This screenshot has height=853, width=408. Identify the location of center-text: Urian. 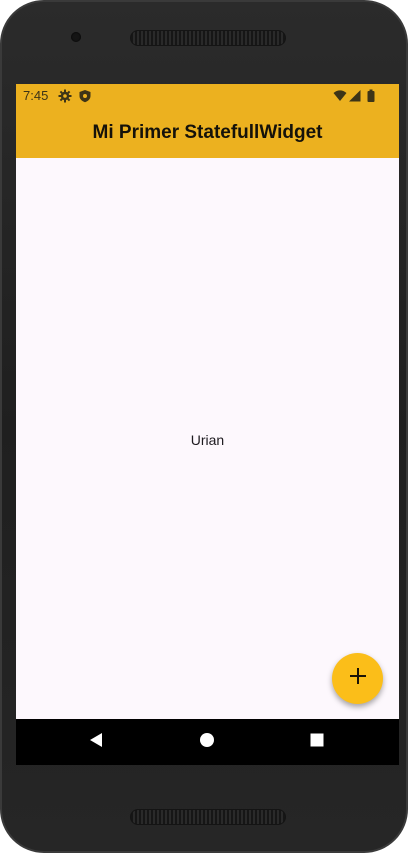
(207, 440).